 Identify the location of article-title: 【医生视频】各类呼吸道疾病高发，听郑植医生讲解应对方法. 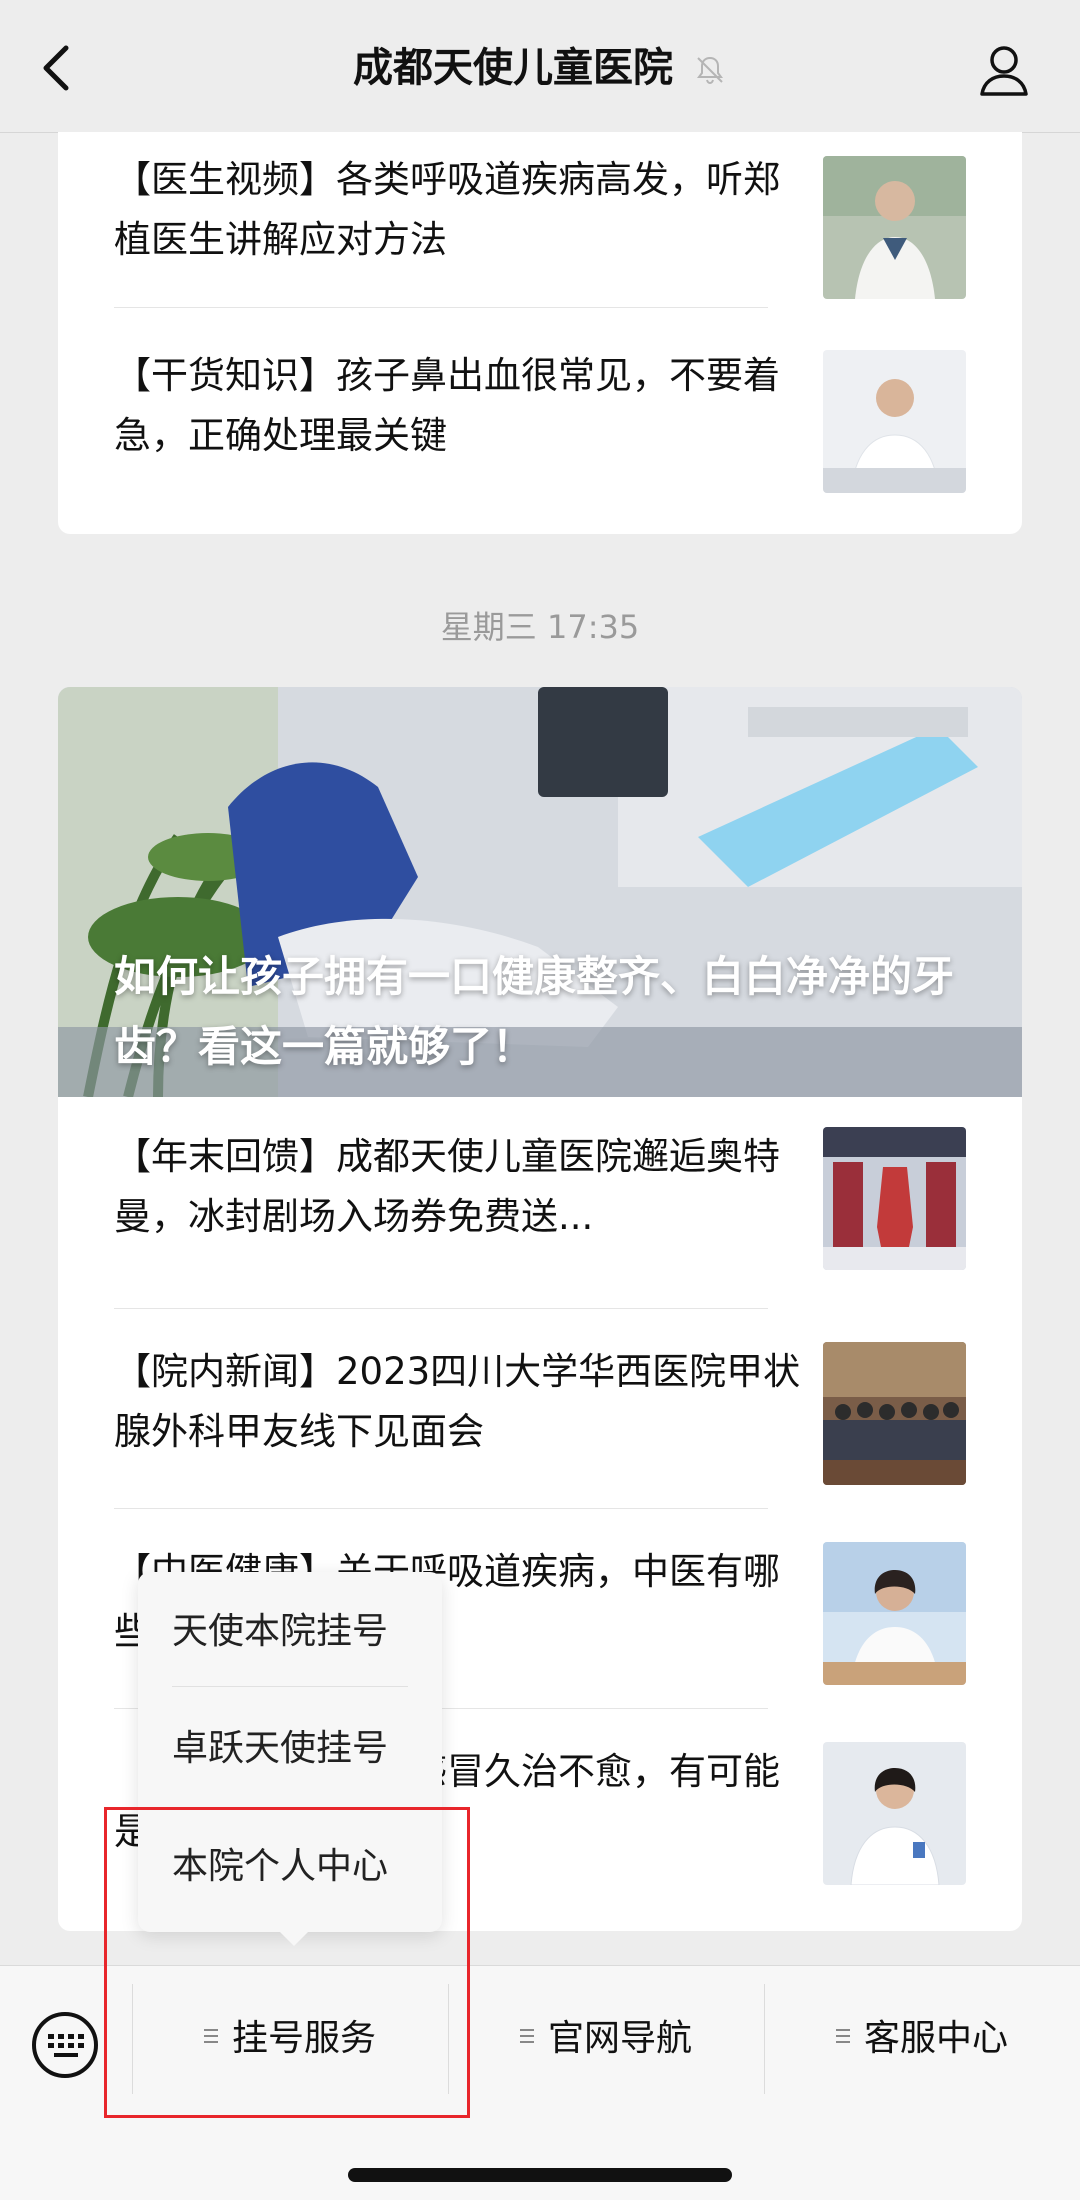
(447, 209).